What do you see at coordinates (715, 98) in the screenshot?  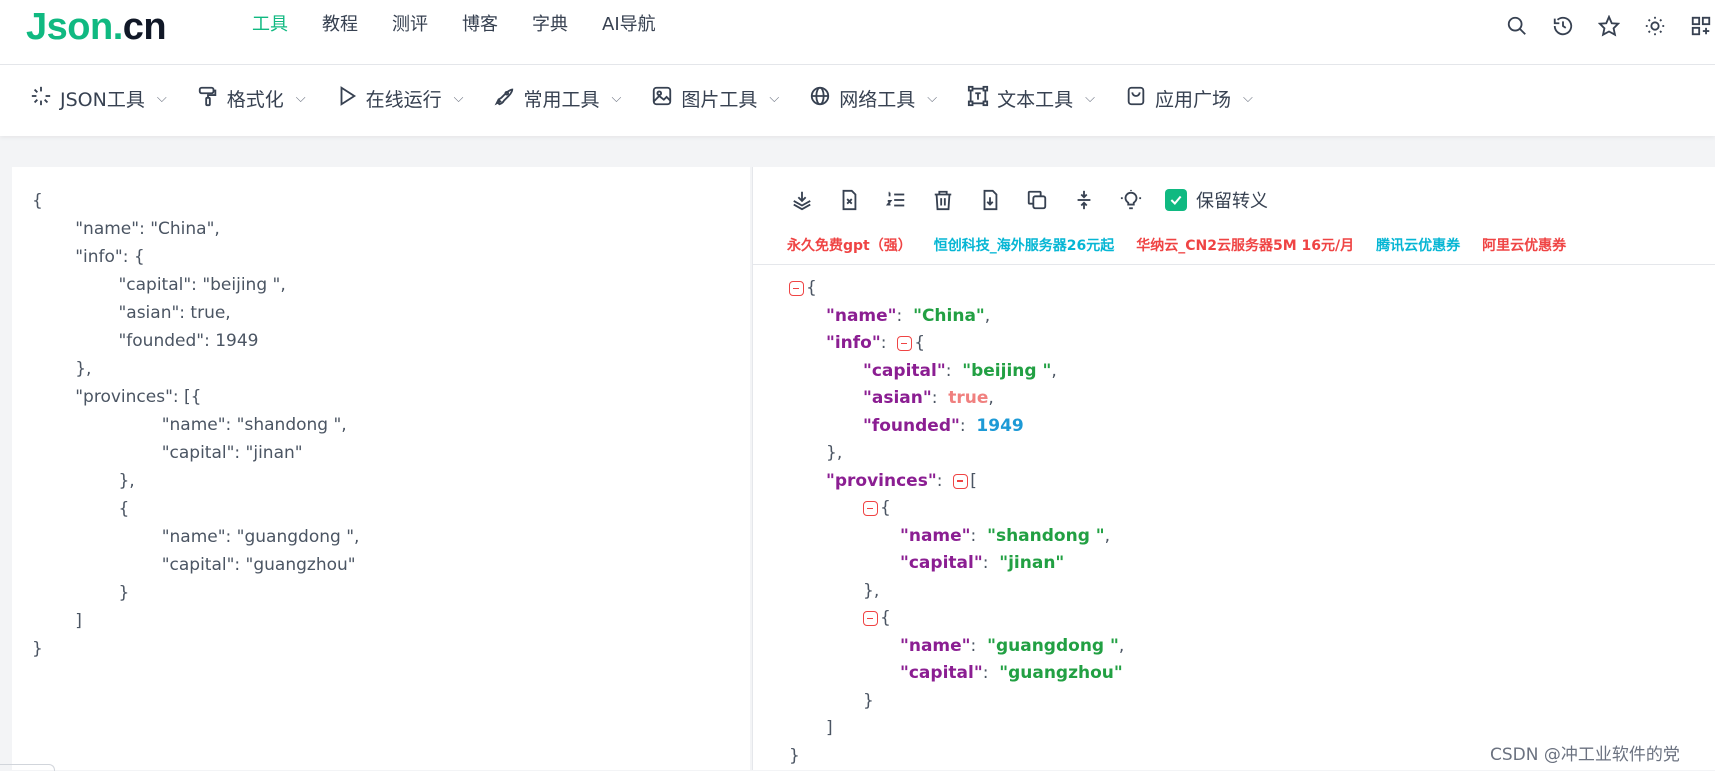 I see `image-tools-menu: 图片工具 ⌵` at bounding box center [715, 98].